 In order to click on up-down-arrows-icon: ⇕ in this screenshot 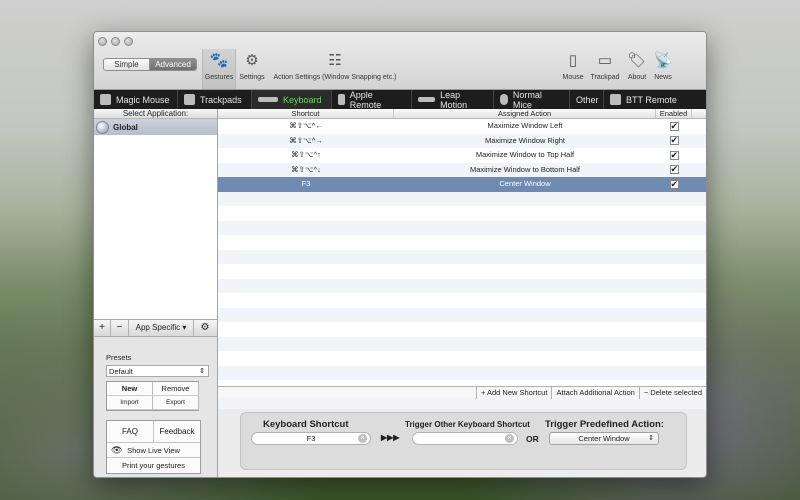, I will do `click(202, 371)`.